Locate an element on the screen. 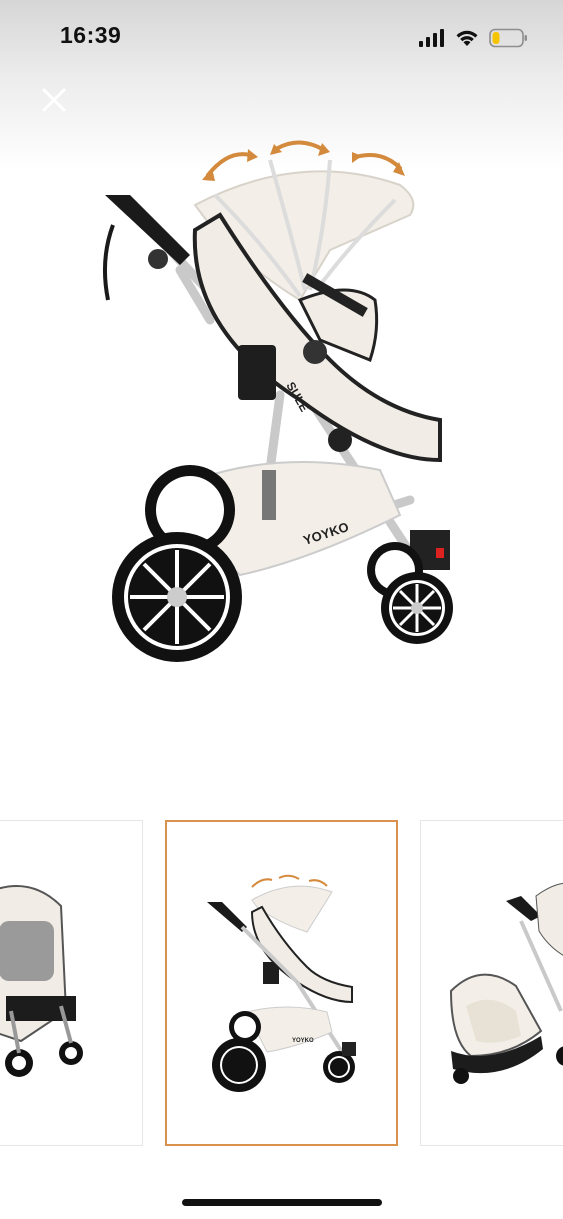 The height and width of the screenshot is (1219, 563). thumbnail-brand-text: YOYKO is located at coordinates (303, 1041).